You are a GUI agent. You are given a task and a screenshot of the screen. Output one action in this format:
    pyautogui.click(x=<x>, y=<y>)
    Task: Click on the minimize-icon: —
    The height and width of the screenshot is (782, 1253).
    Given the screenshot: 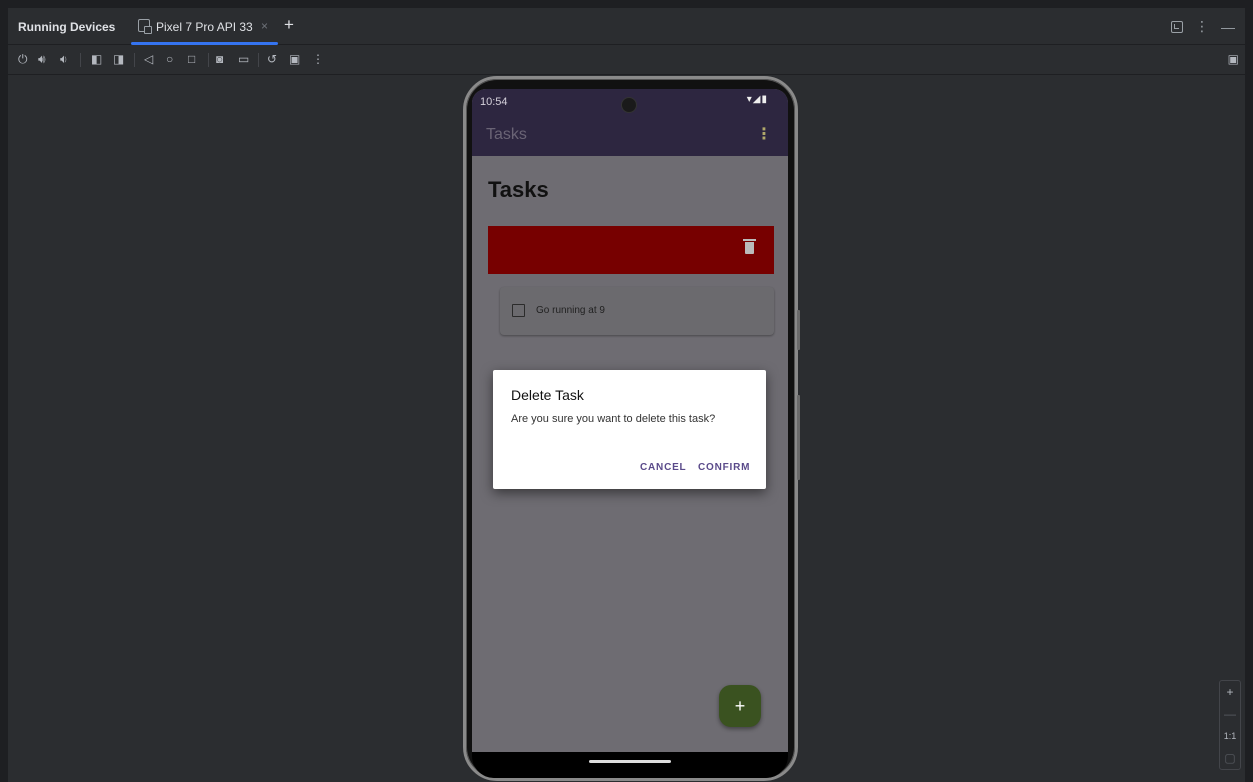 What is the action you would take?
    pyautogui.click(x=1228, y=27)
    